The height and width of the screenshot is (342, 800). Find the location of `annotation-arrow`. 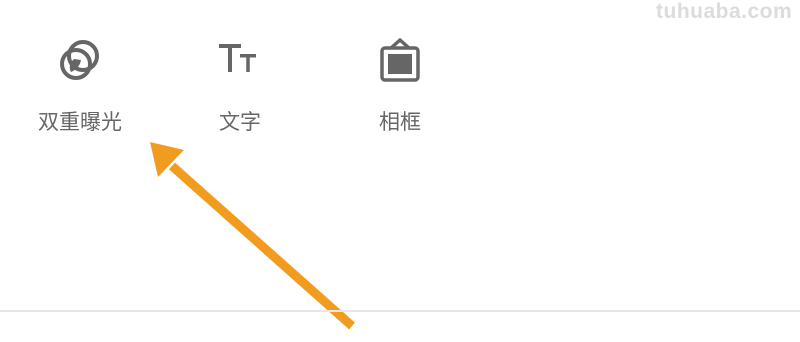

annotation-arrow is located at coordinates (252, 236).